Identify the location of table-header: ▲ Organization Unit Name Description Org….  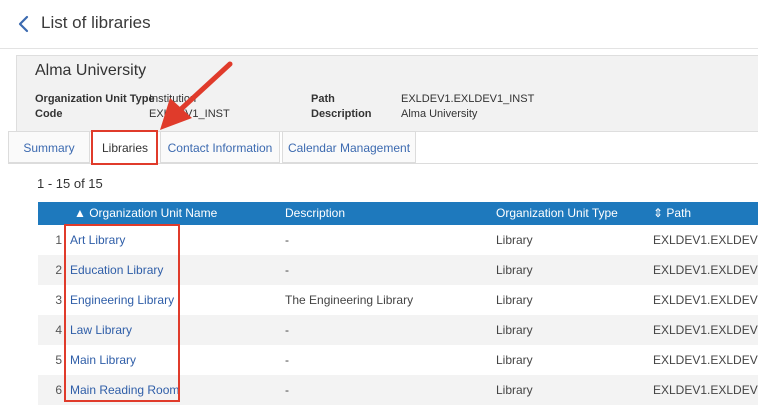
(398, 213).